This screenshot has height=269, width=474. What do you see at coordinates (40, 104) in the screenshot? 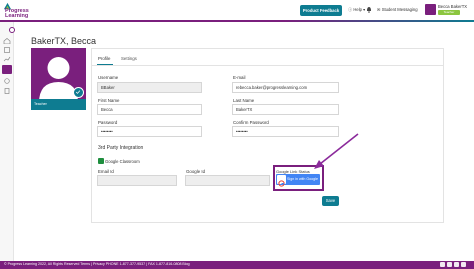
I see `profile-role-label: Teacher` at bounding box center [40, 104].